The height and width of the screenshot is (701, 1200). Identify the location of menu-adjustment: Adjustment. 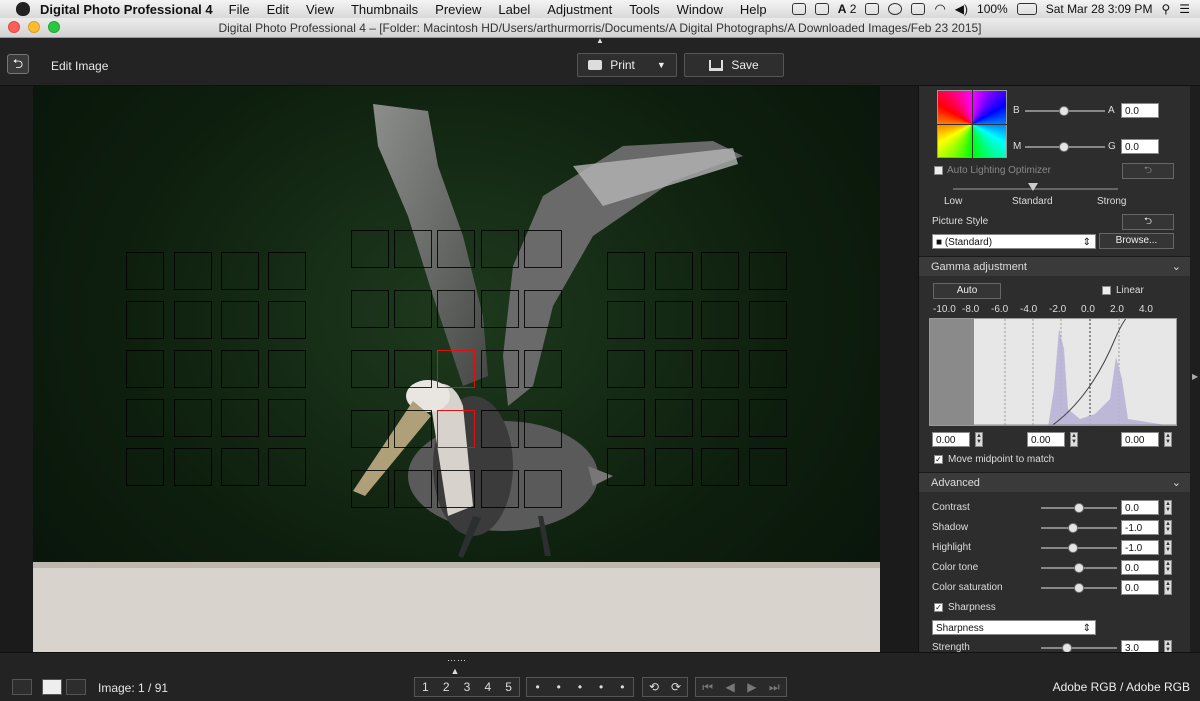
(579, 9).